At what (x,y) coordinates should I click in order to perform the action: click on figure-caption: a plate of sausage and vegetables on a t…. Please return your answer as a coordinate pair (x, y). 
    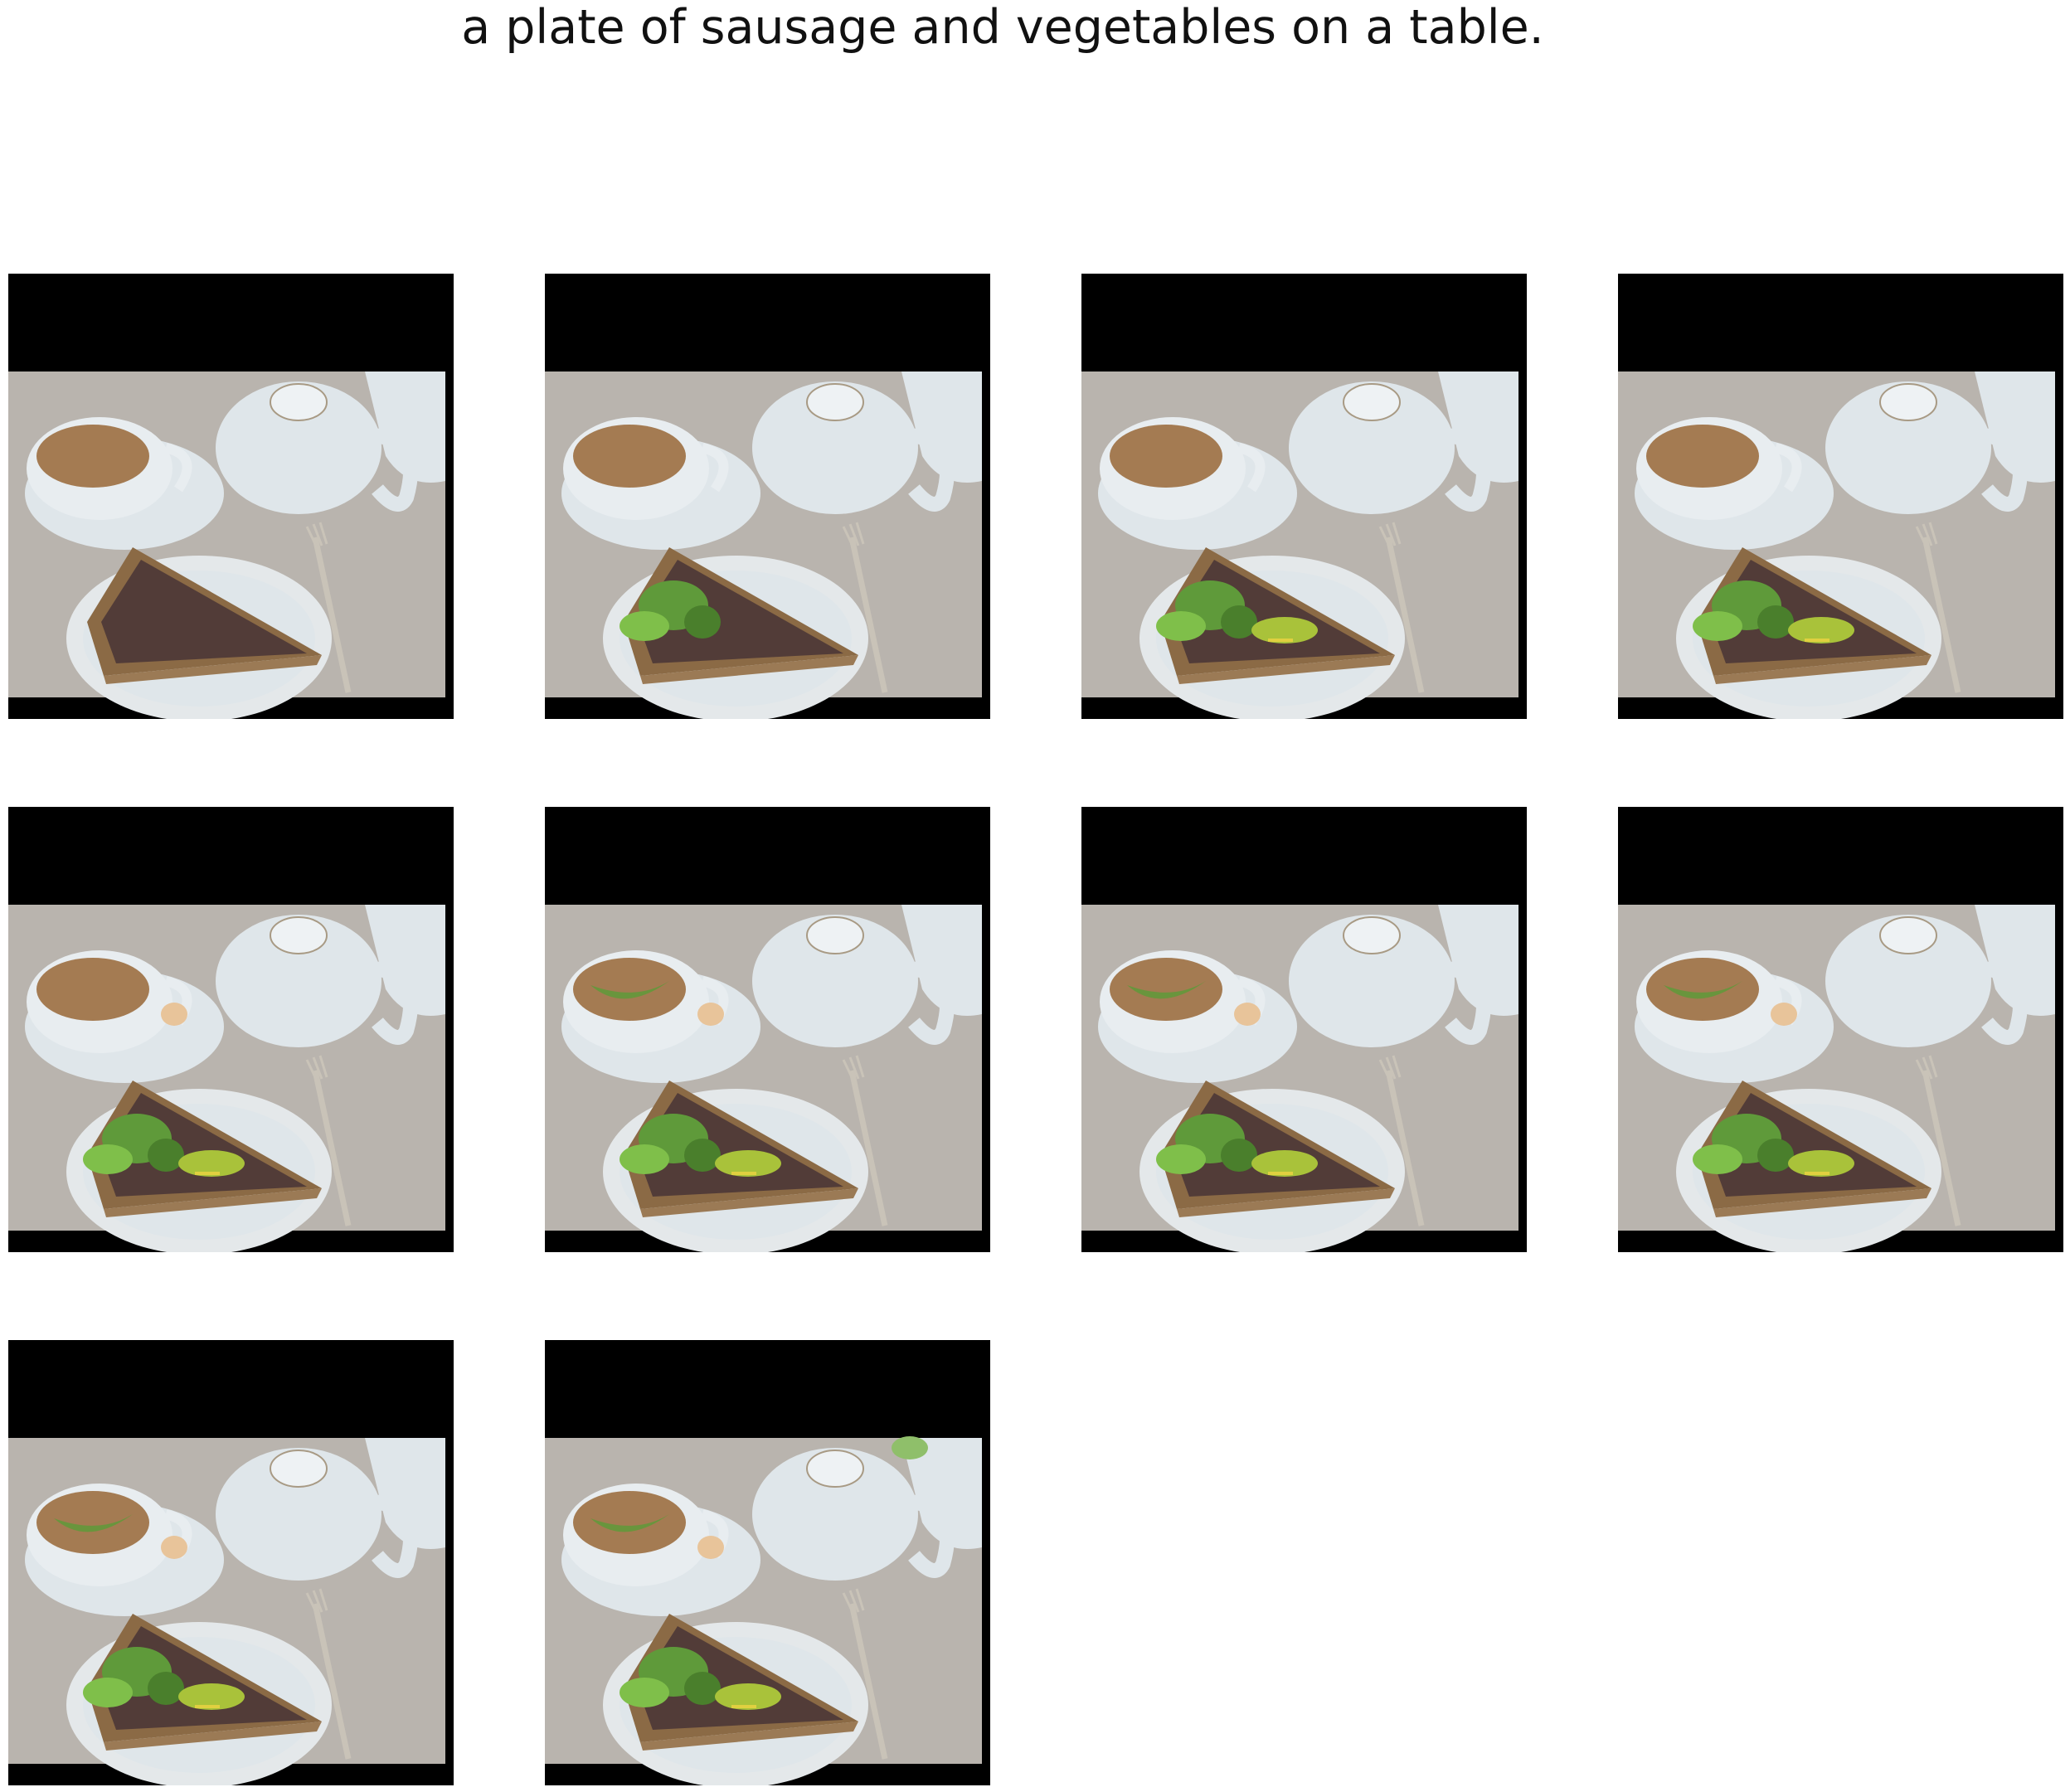
    Looking at the image, I should click on (1003, 27).